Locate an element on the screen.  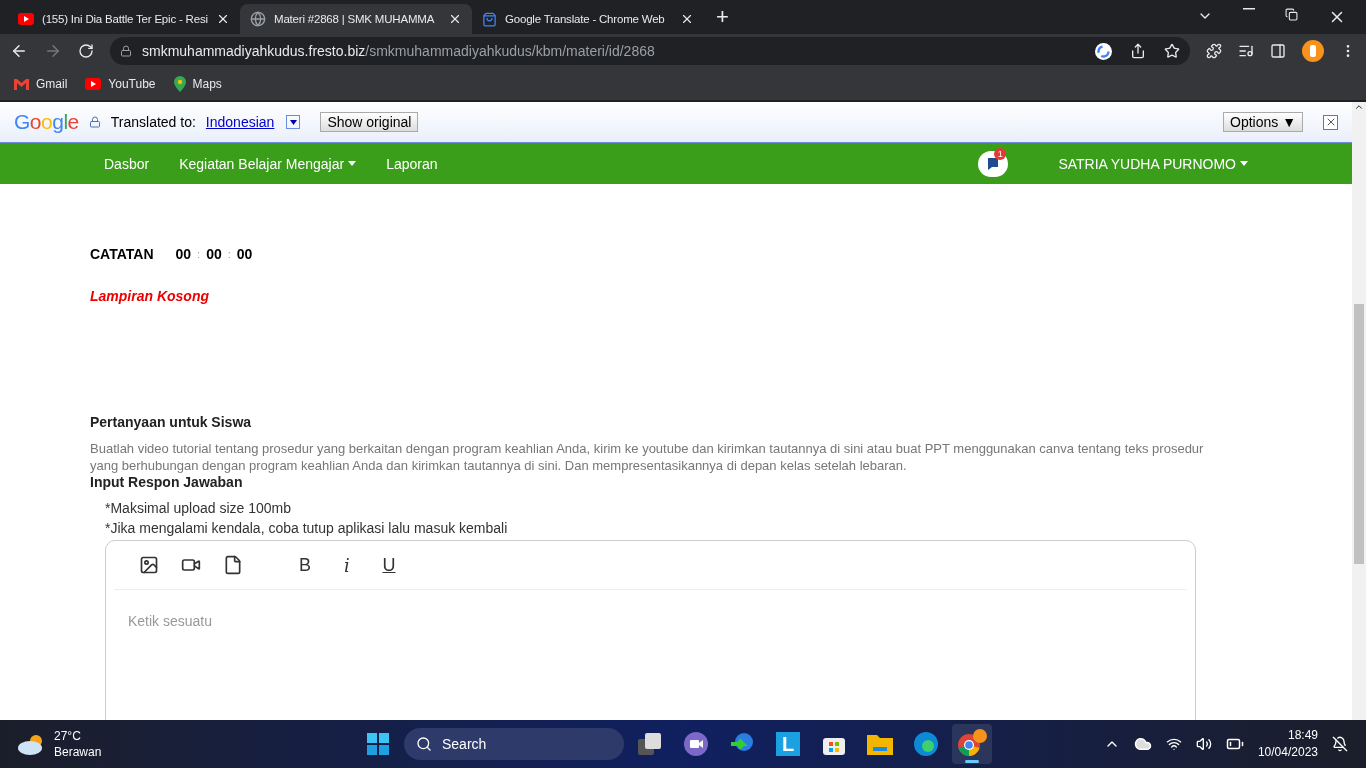
browser-tab: Materi #2868 | SMK MUHAMMA is located at coordinates (356, 19).